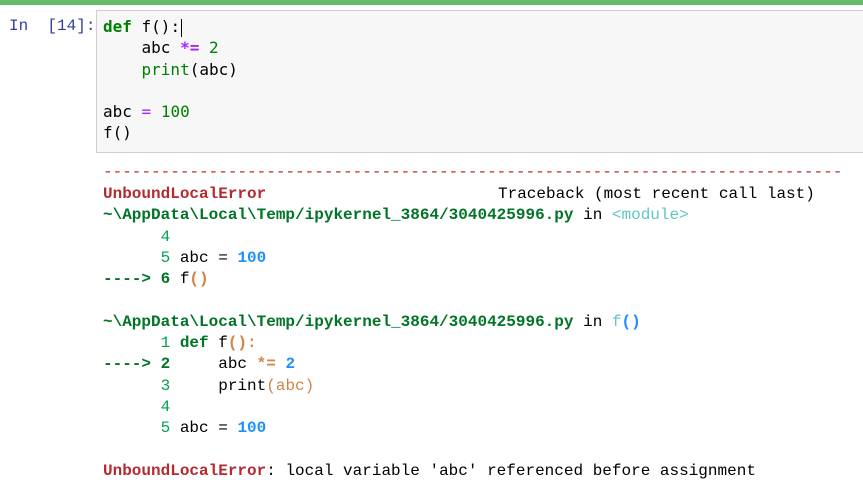 The height and width of the screenshot is (493, 863). I want to click on paren: (abc), so click(290, 386).